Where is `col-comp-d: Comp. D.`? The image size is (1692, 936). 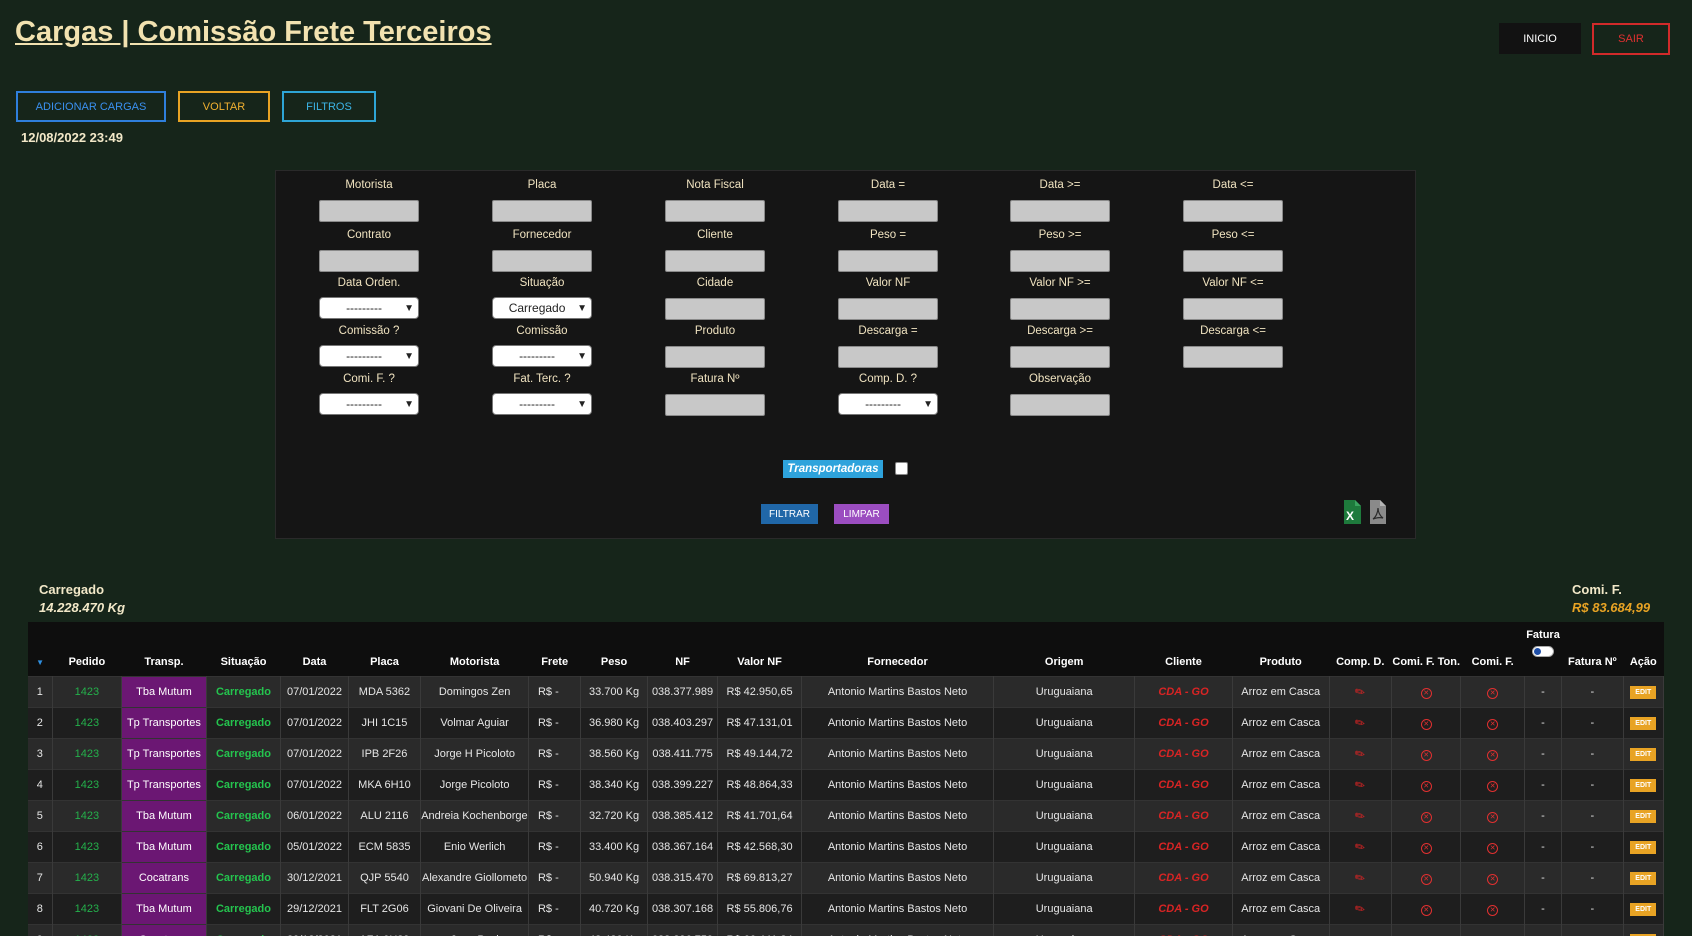 col-comp-d: Comp. D. is located at coordinates (1360, 649).